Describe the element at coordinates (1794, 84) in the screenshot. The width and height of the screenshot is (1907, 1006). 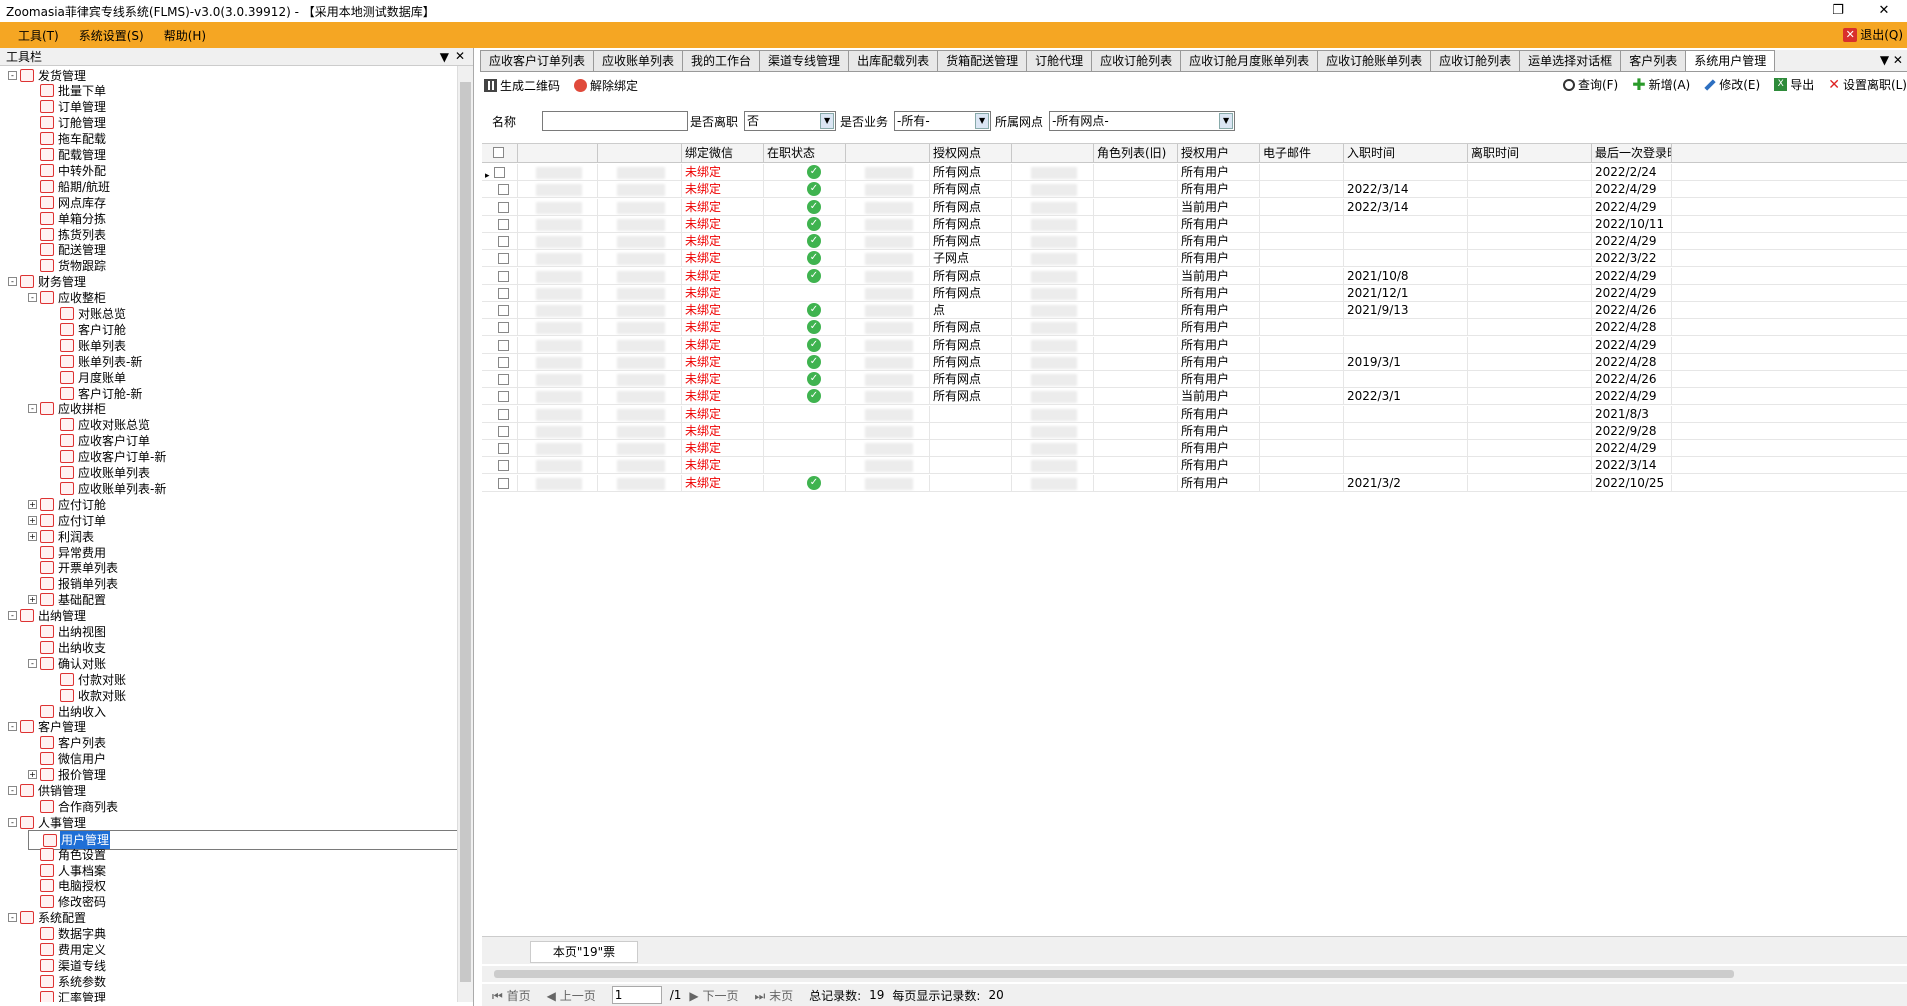
I see `export-button: X 导出` at that location.